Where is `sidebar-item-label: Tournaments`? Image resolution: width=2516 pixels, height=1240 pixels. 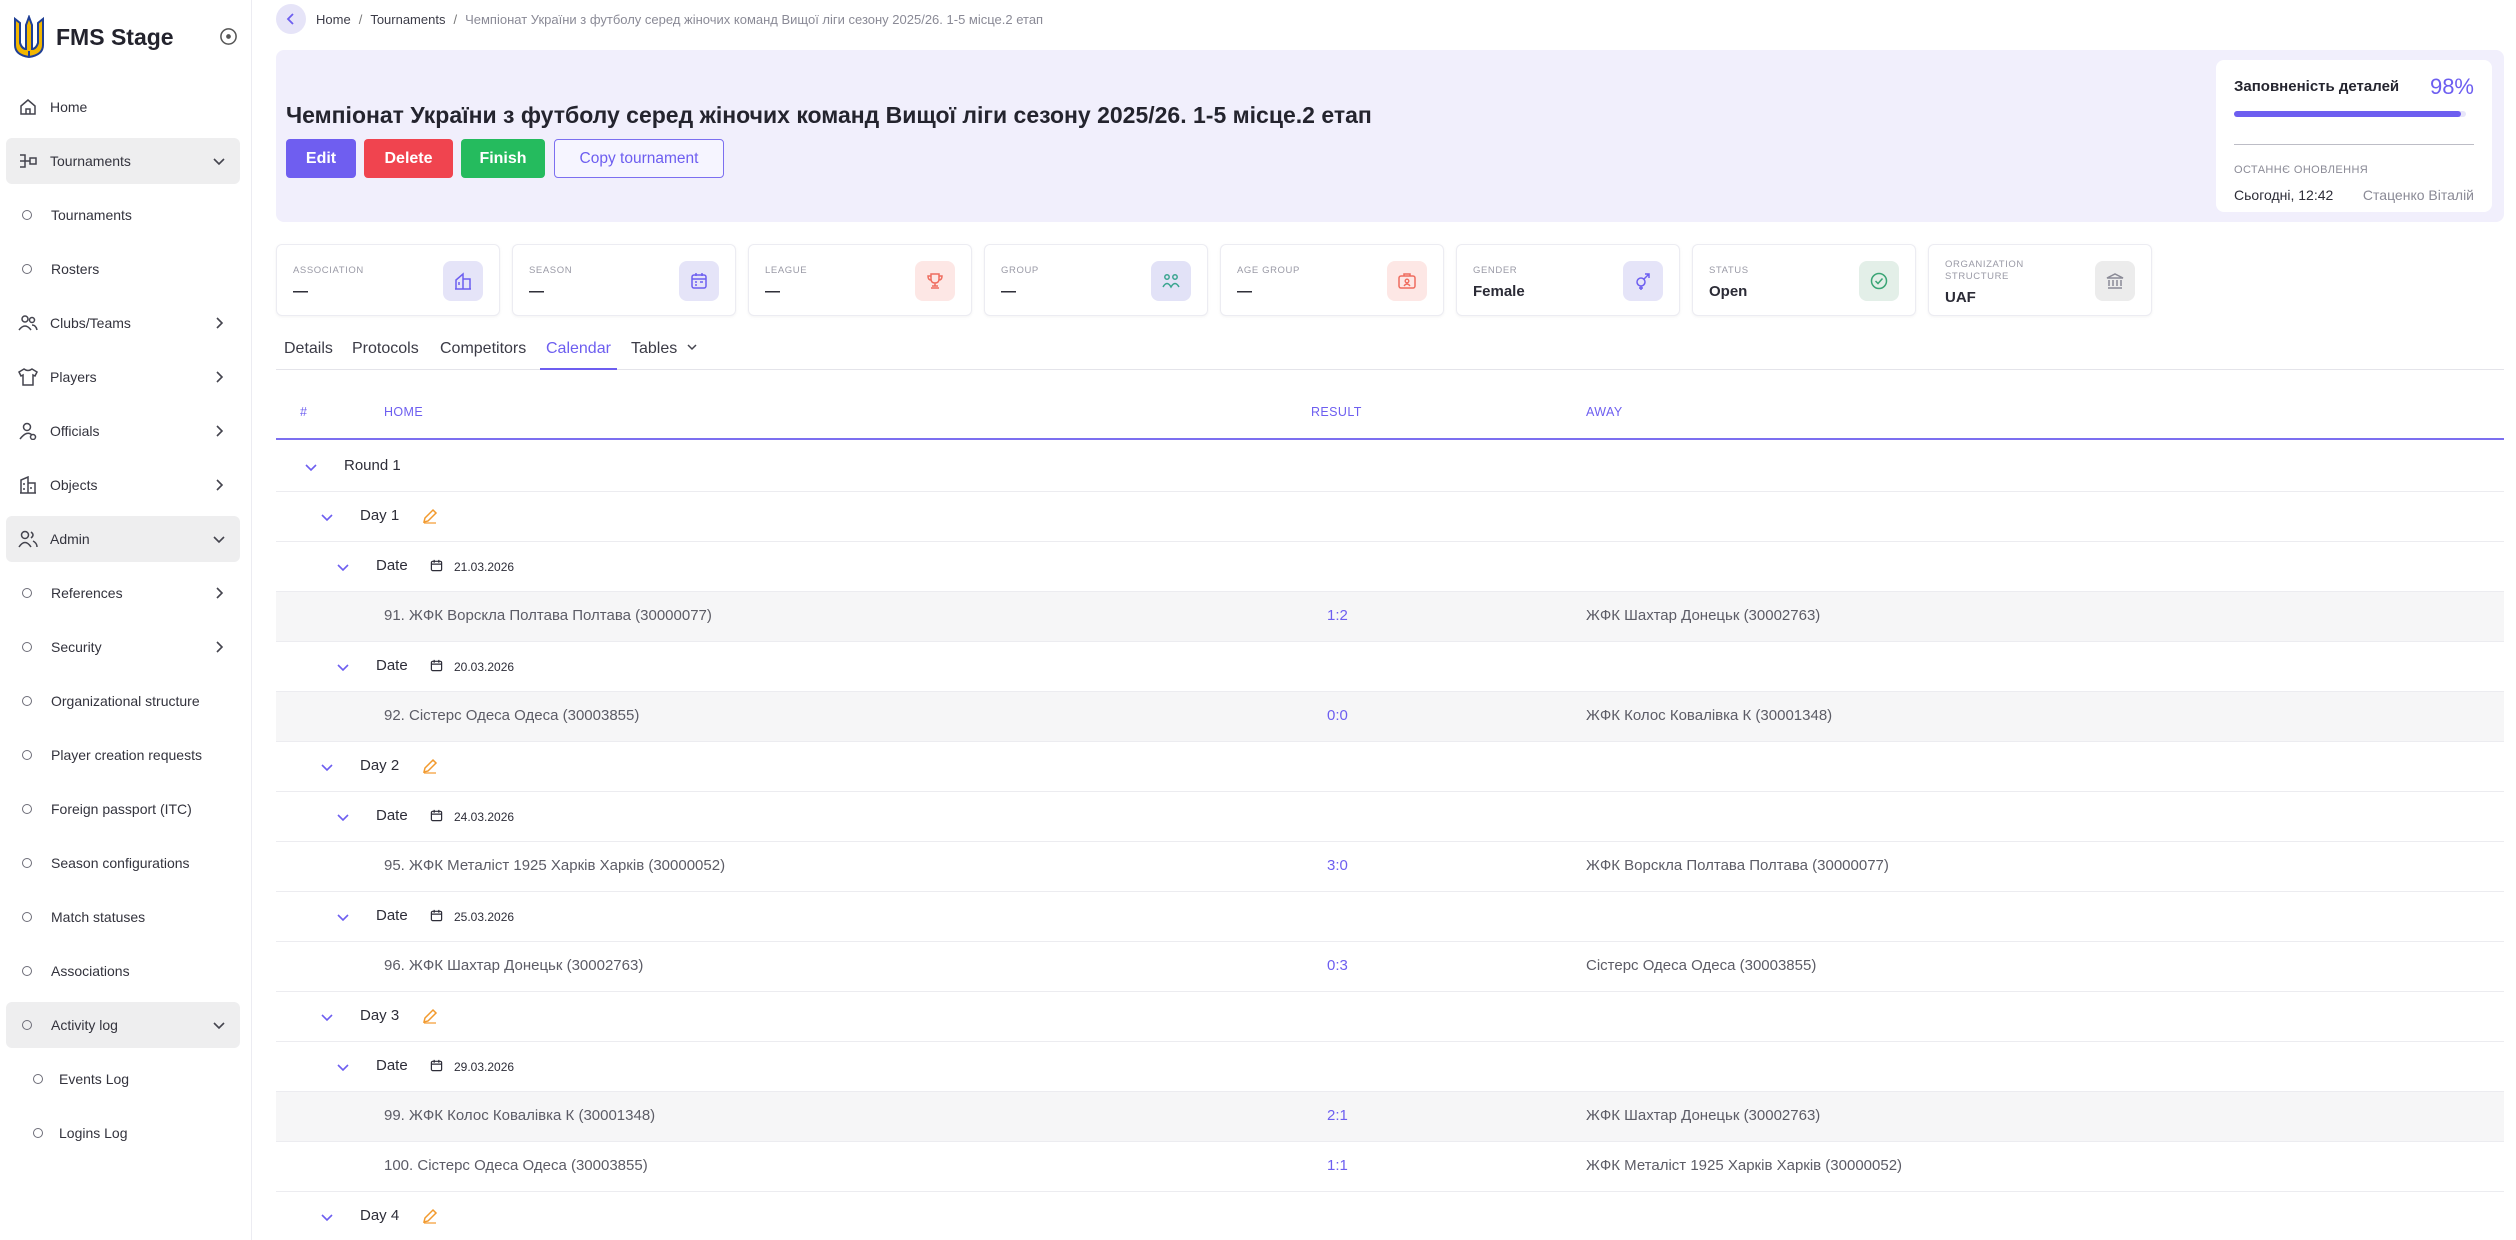 sidebar-item-label: Tournaments is located at coordinates (91, 215).